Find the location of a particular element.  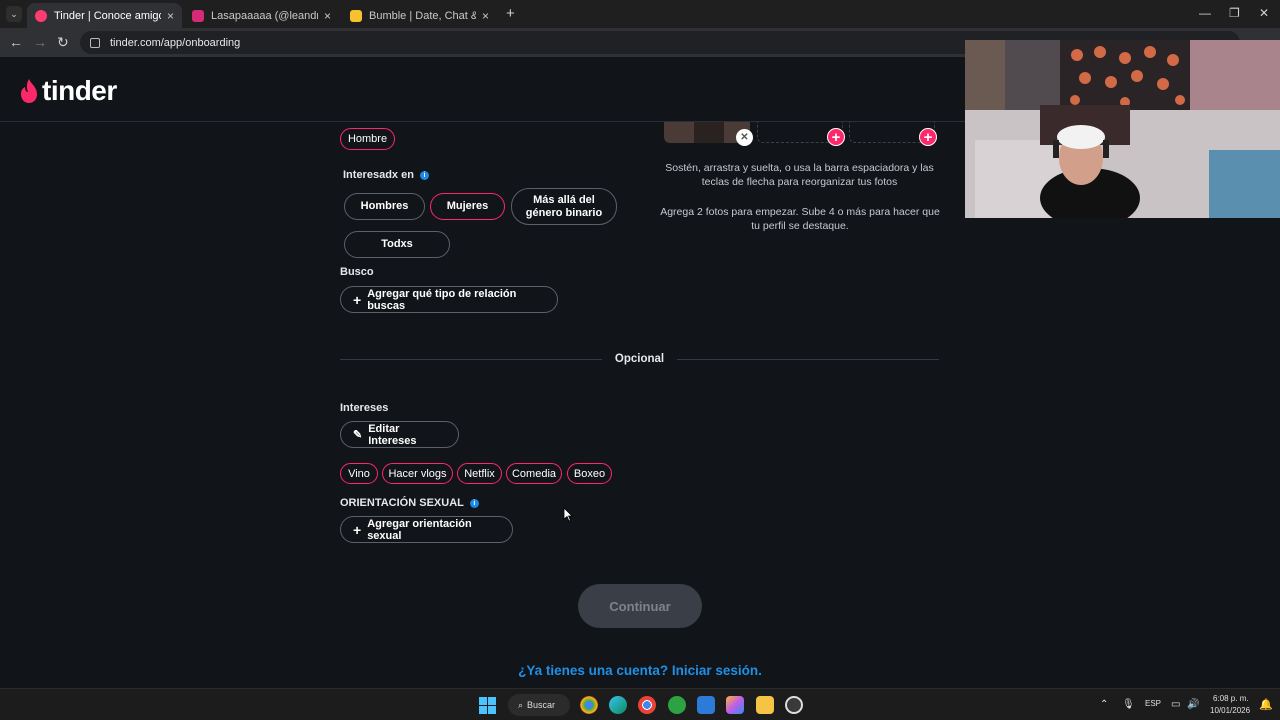

button-label: Agregar qué tipo de relación buscas is located at coordinates (442, 299).